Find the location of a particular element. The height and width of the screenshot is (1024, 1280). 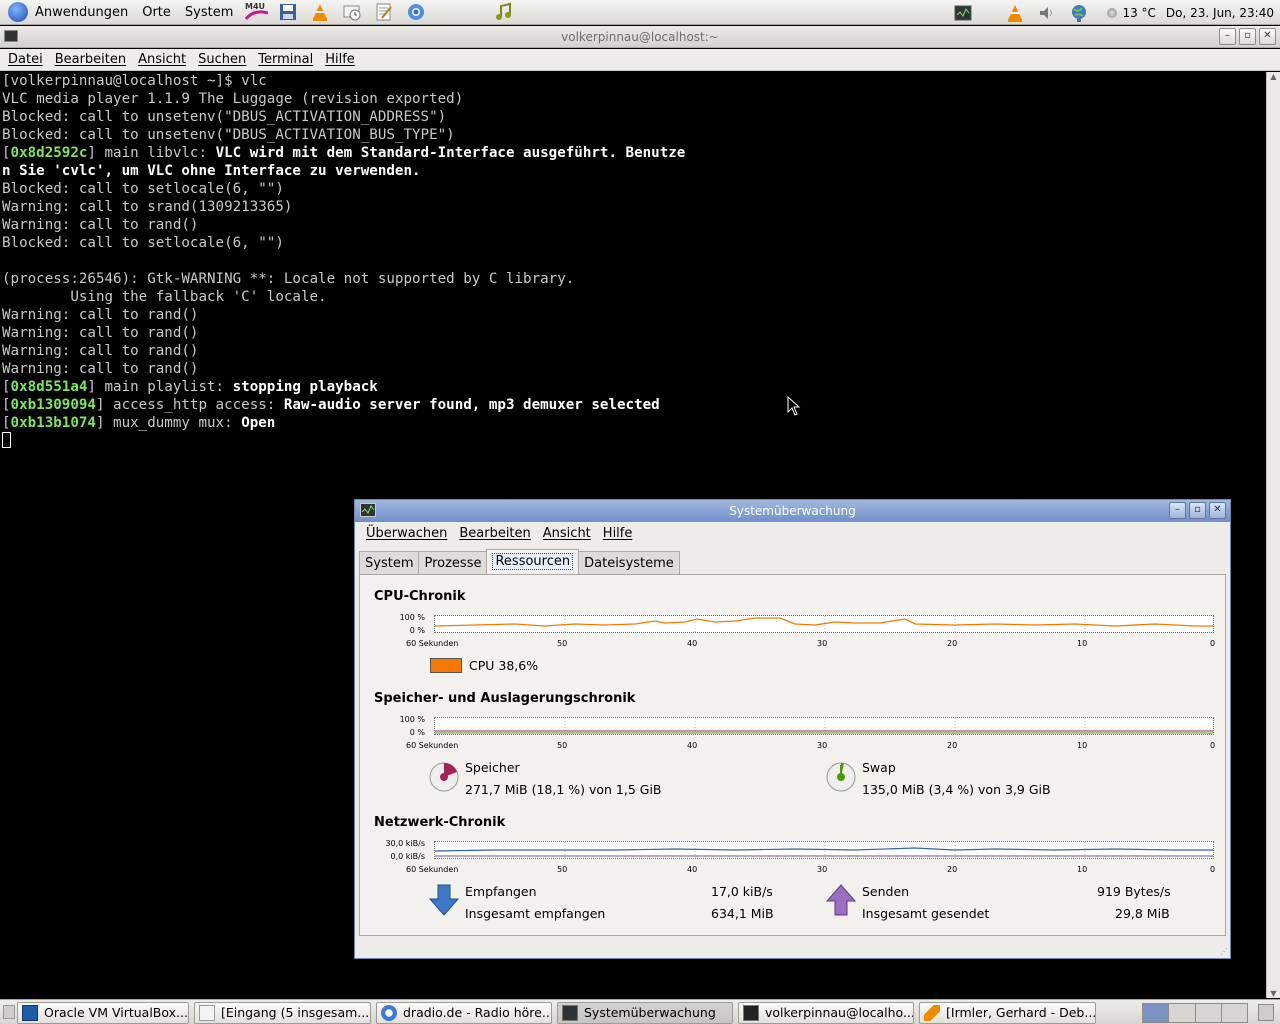

tab-dateisysteme: Dateisysteme is located at coordinates (629, 563).